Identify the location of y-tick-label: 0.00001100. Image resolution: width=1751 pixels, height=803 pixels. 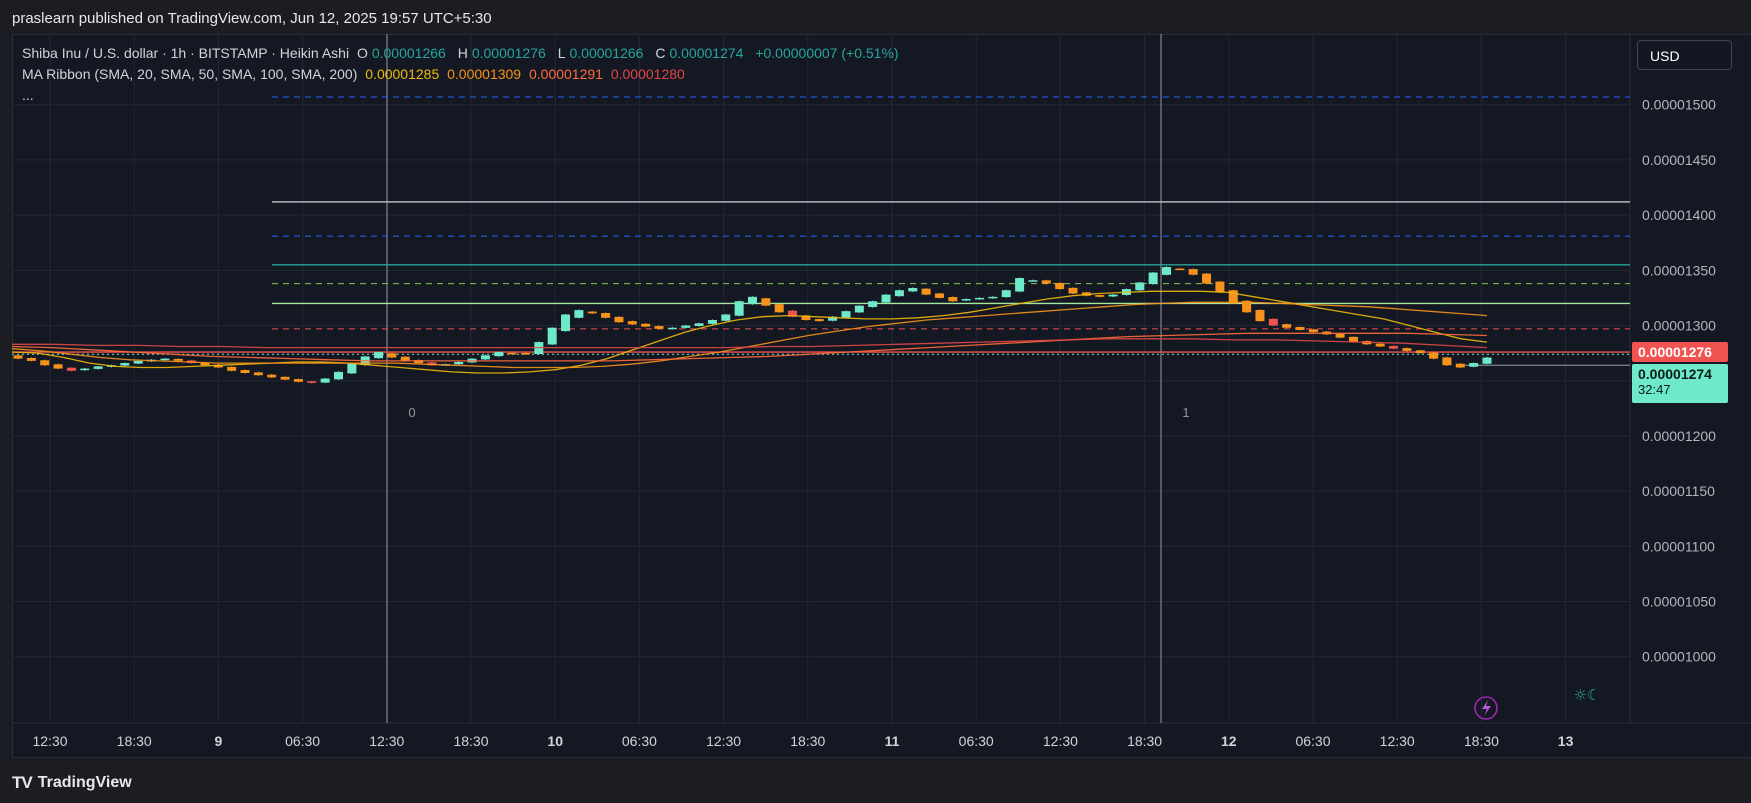
(1678, 546).